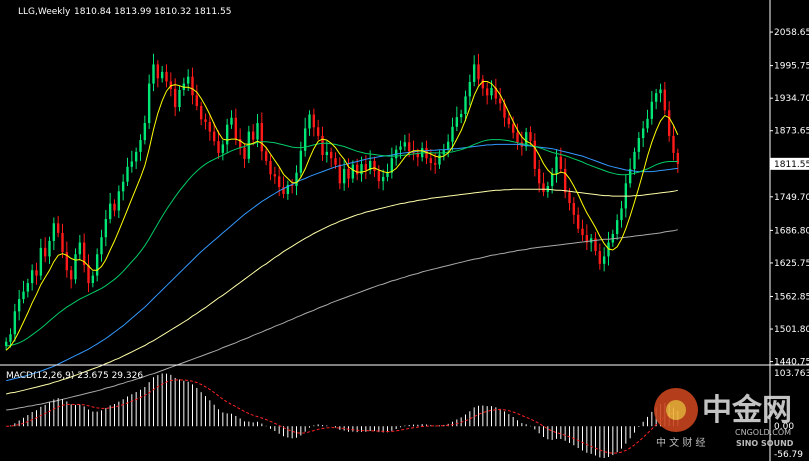 The image size is (809, 461). What do you see at coordinates (791, 363) in the screenshot?
I see `price-tick-label: 1440.75` at bounding box center [791, 363].